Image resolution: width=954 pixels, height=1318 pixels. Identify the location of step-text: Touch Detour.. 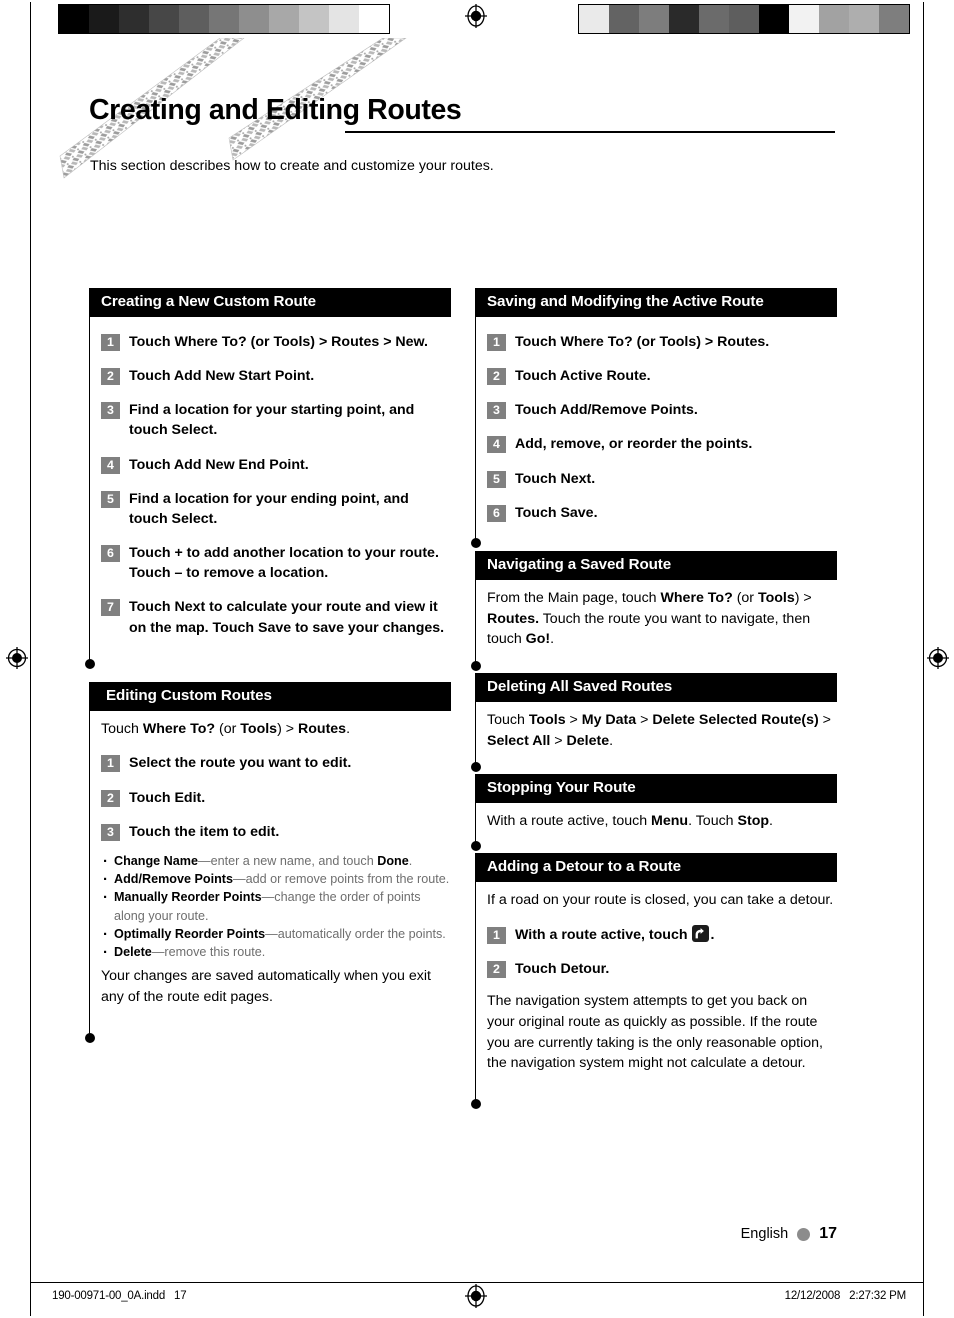
(562, 969).